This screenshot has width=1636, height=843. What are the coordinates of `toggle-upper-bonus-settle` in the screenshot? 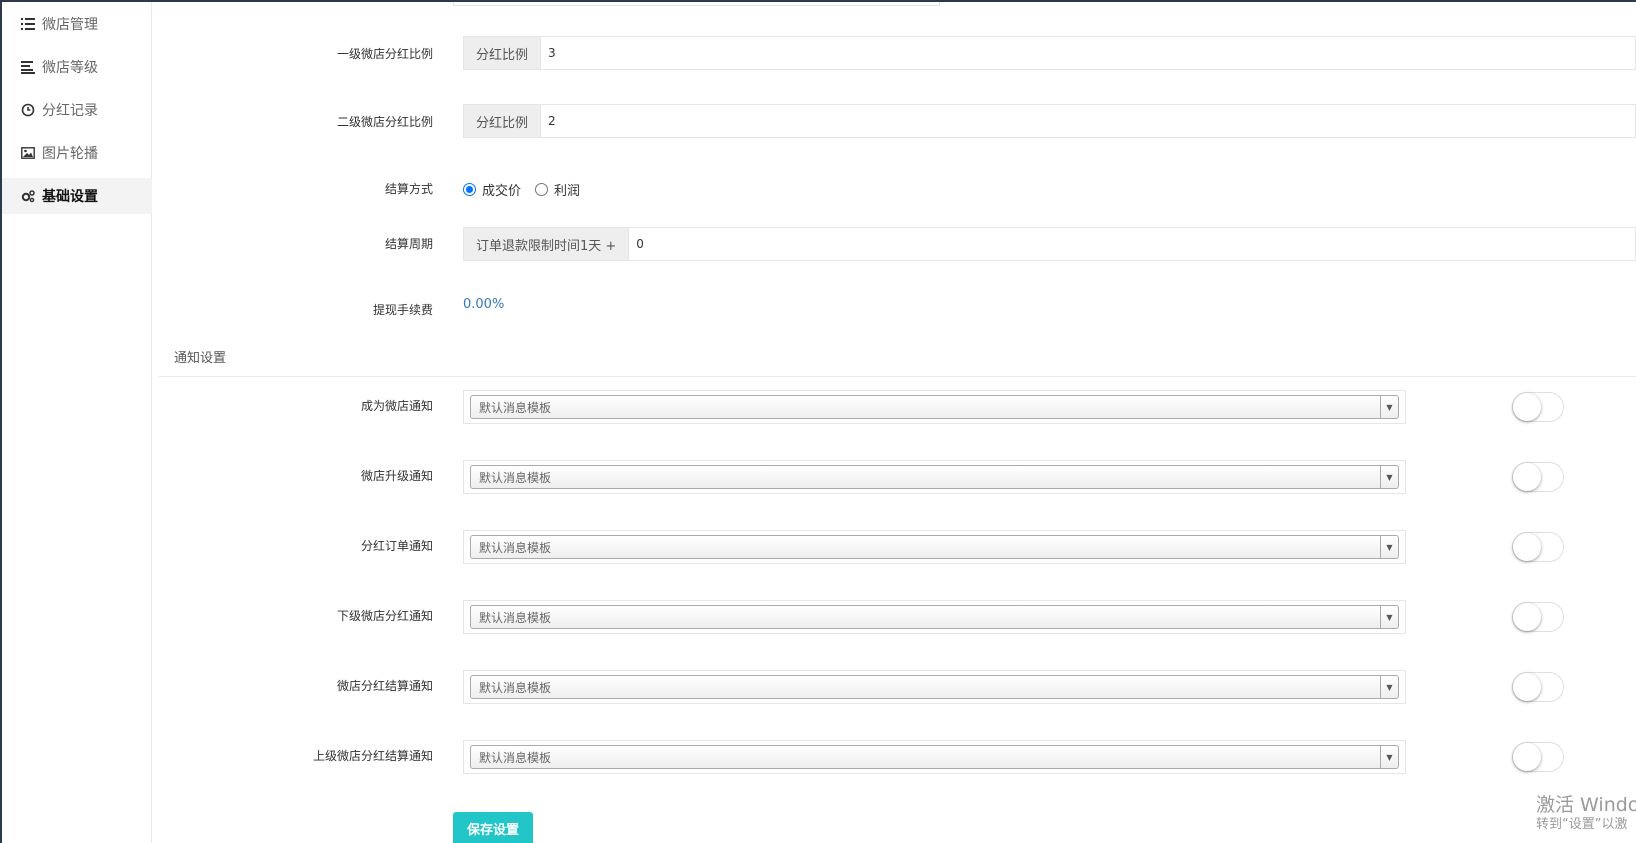 It's located at (1538, 757).